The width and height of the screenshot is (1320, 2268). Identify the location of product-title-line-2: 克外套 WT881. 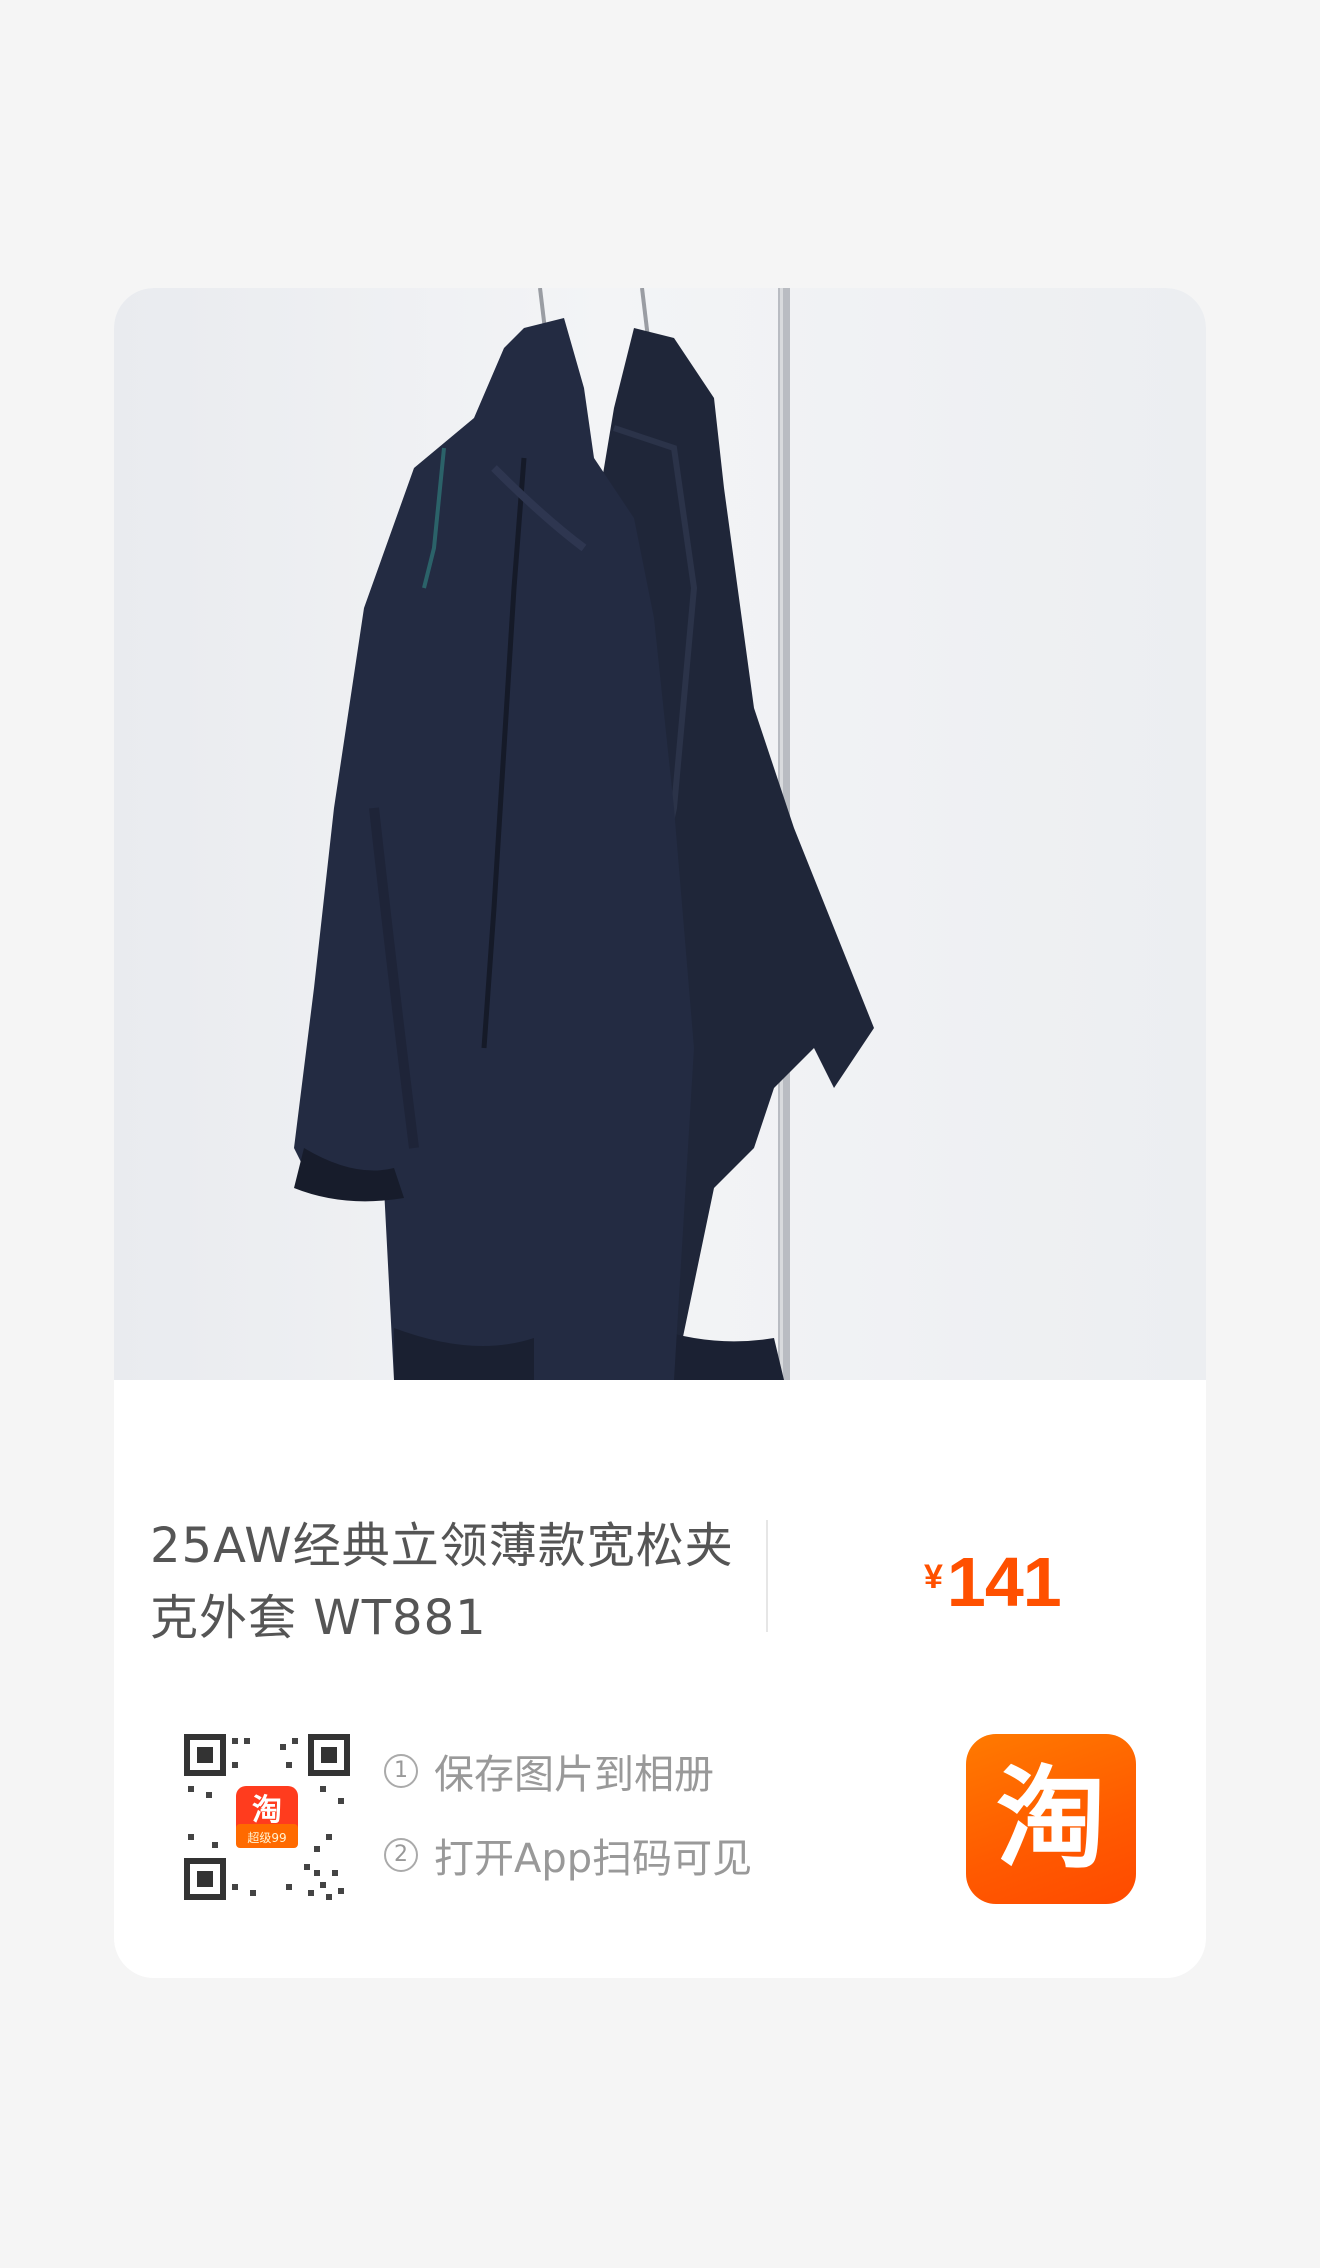
(318, 1618).